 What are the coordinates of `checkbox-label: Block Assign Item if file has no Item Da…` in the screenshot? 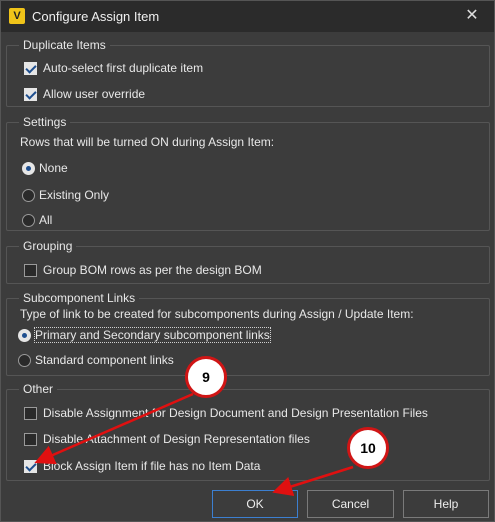 It's located at (152, 466).